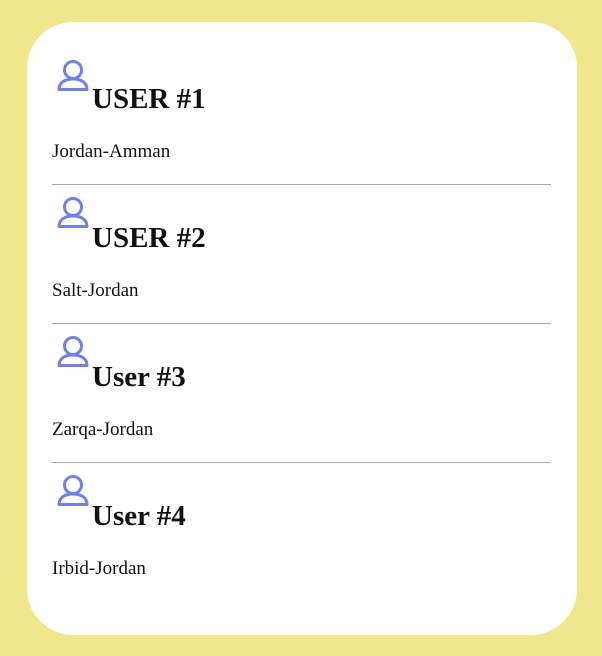  What do you see at coordinates (103, 429) in the screenshot?
I see `user-location: Zarqa-Jordan` at bounding box center [103, 429].